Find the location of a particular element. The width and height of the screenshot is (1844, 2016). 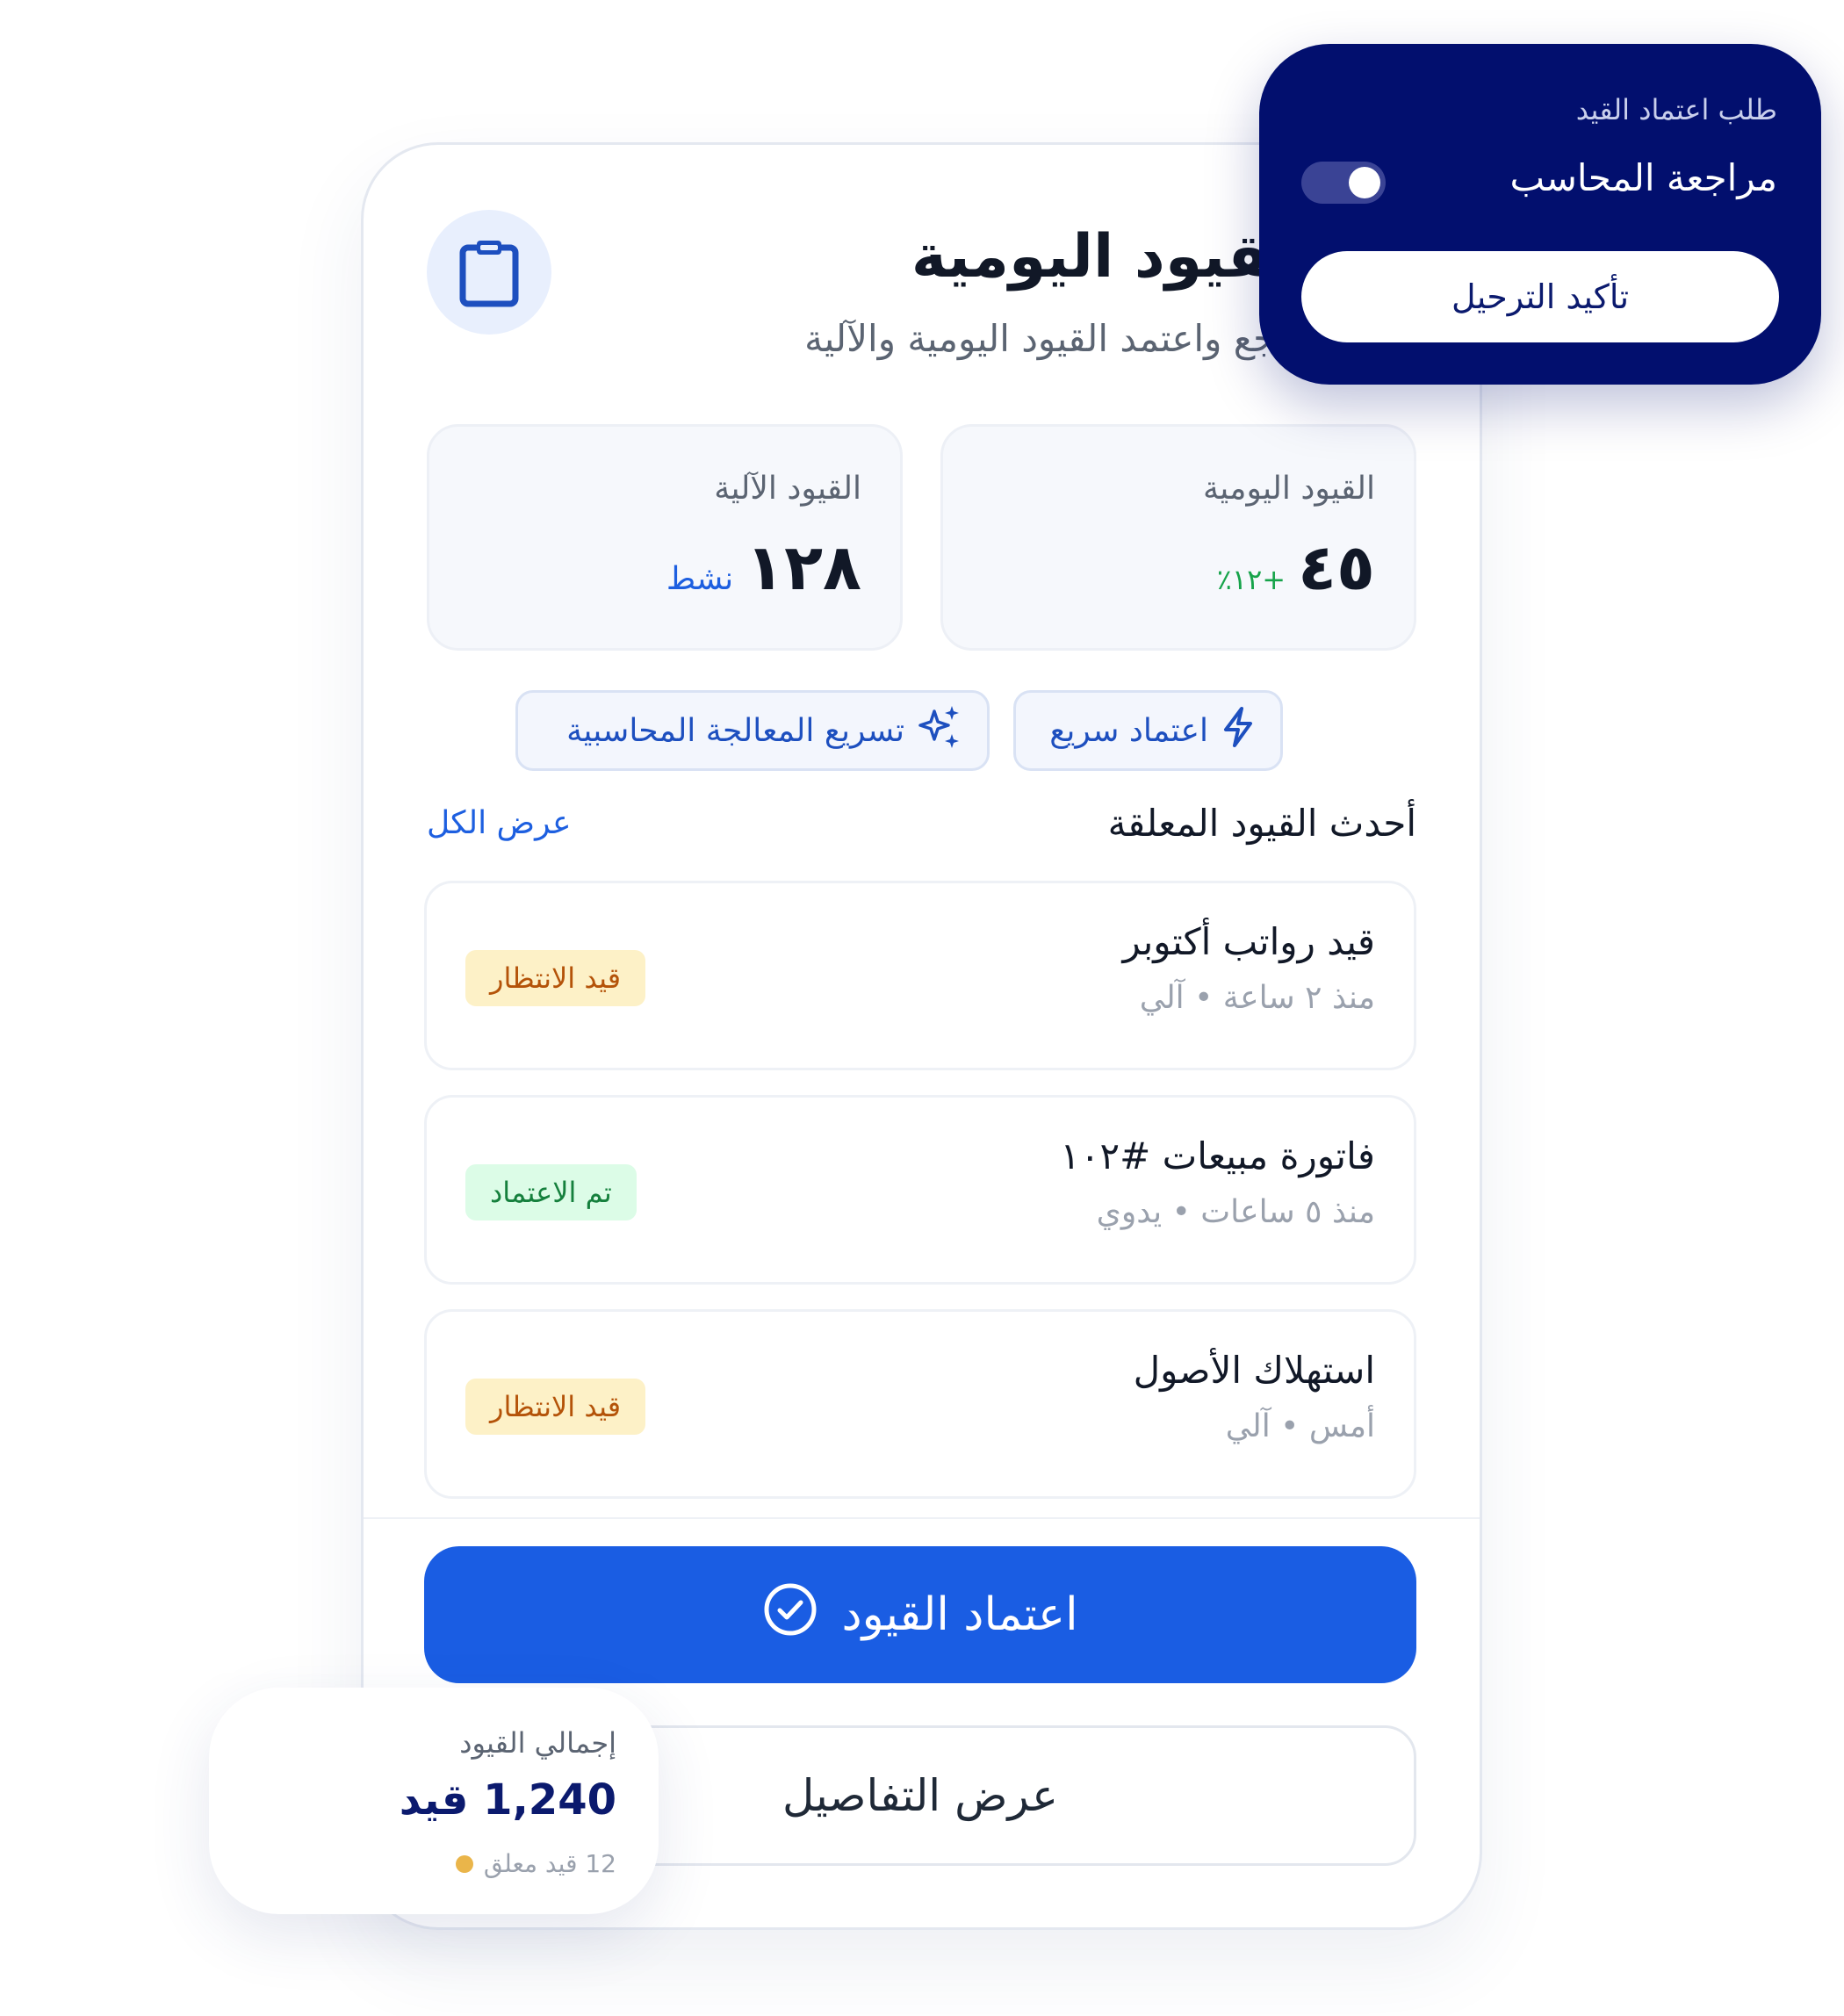

entry-meta: منذ ٥ ساعات • يدوي is located at coordinates (1235, 1212).